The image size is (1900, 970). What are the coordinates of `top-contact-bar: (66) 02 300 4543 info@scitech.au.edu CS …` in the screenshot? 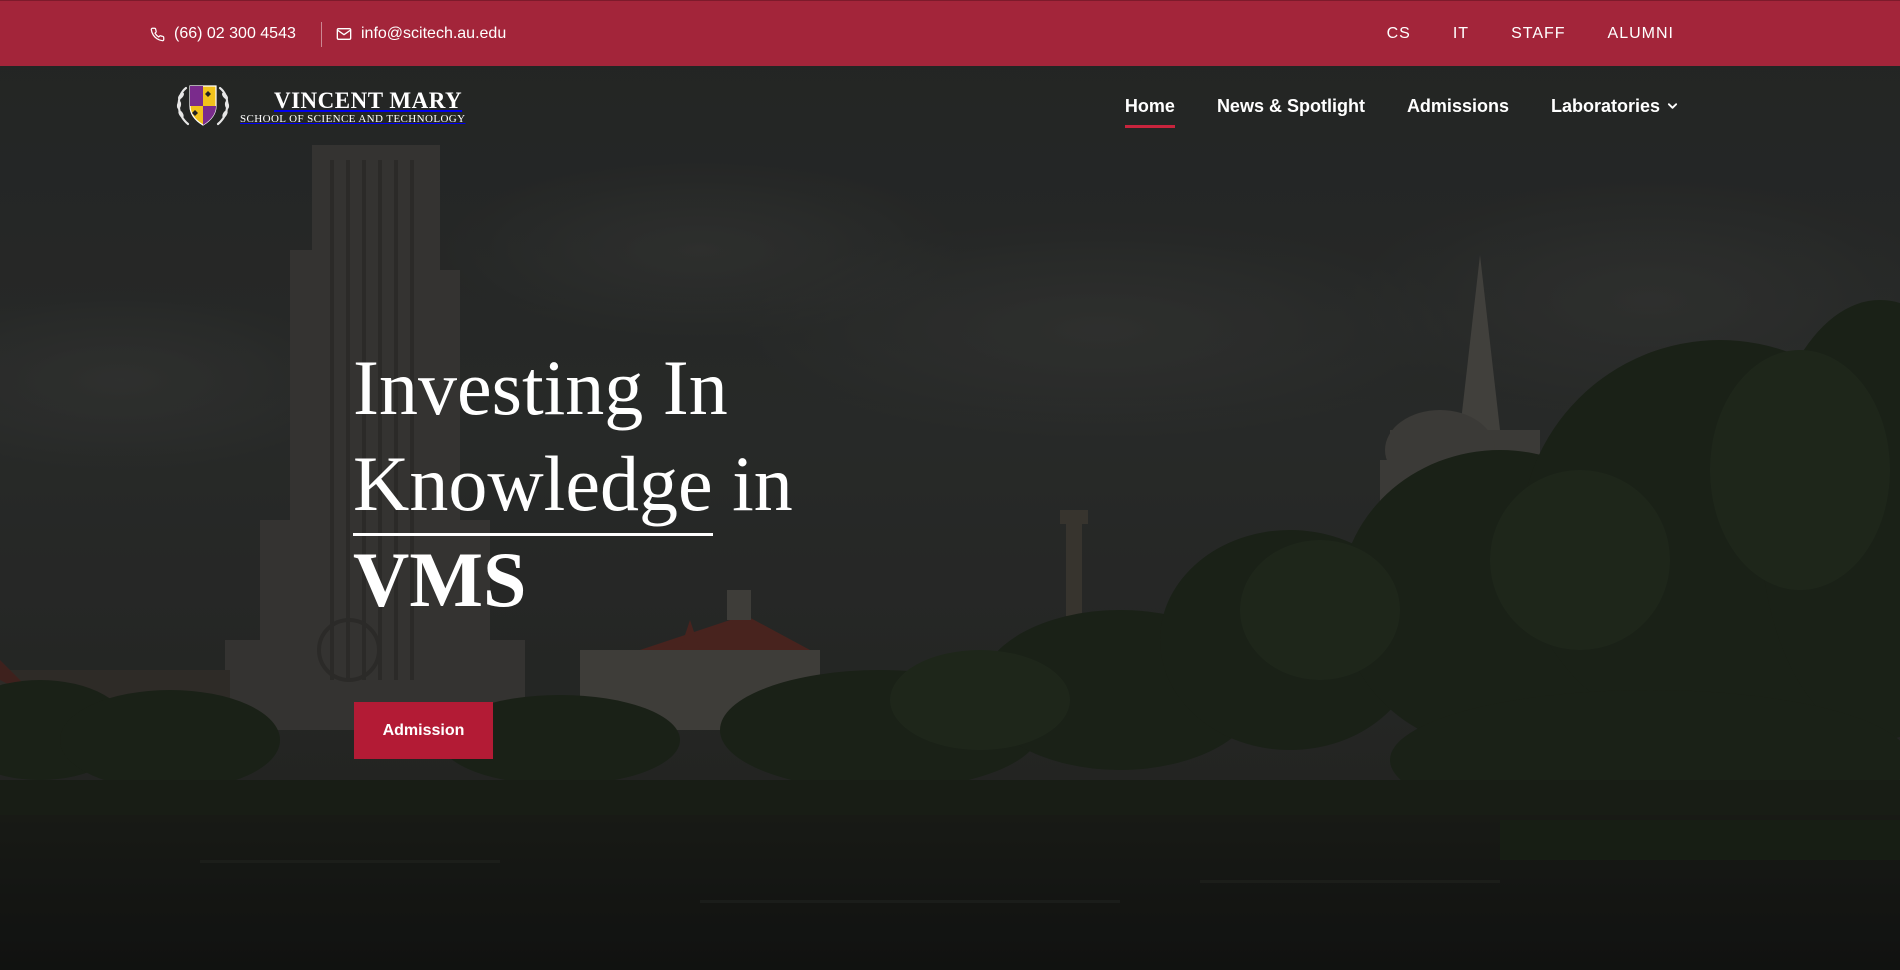 It's located at (950, 33).